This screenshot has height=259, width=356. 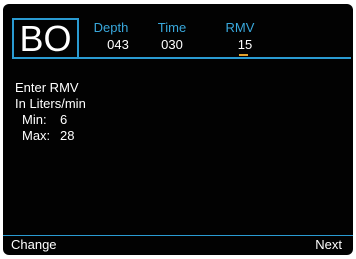 I want to click on time-field: Time 030, so click(x=172, y=36).